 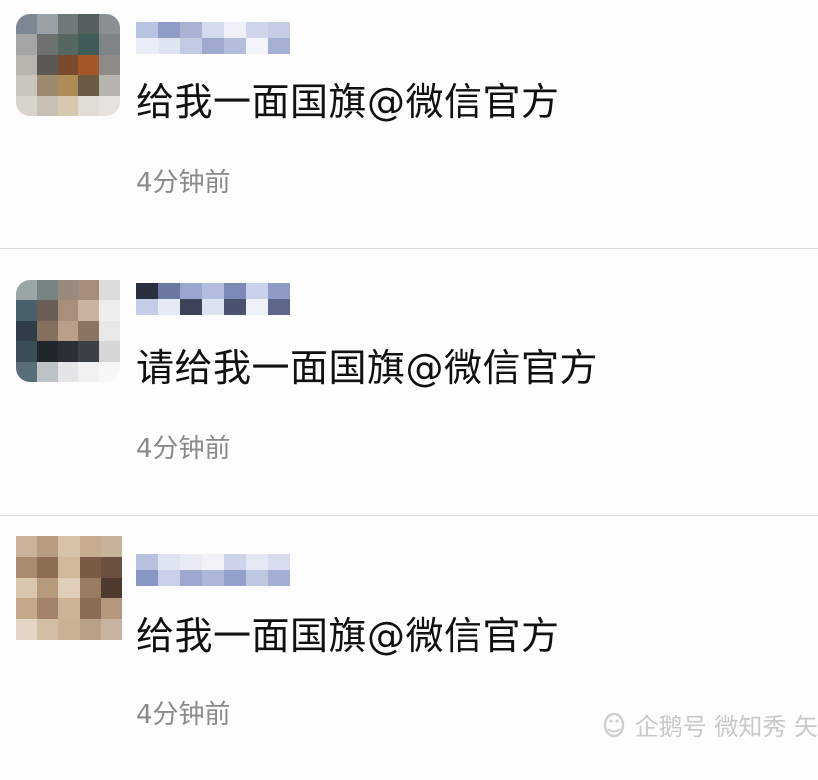 What do you see at coordinates (367, 368) in the screenshot?
I see `comment-text: 请给我一面国旗@微信官方` at bounding box center [367, 368].